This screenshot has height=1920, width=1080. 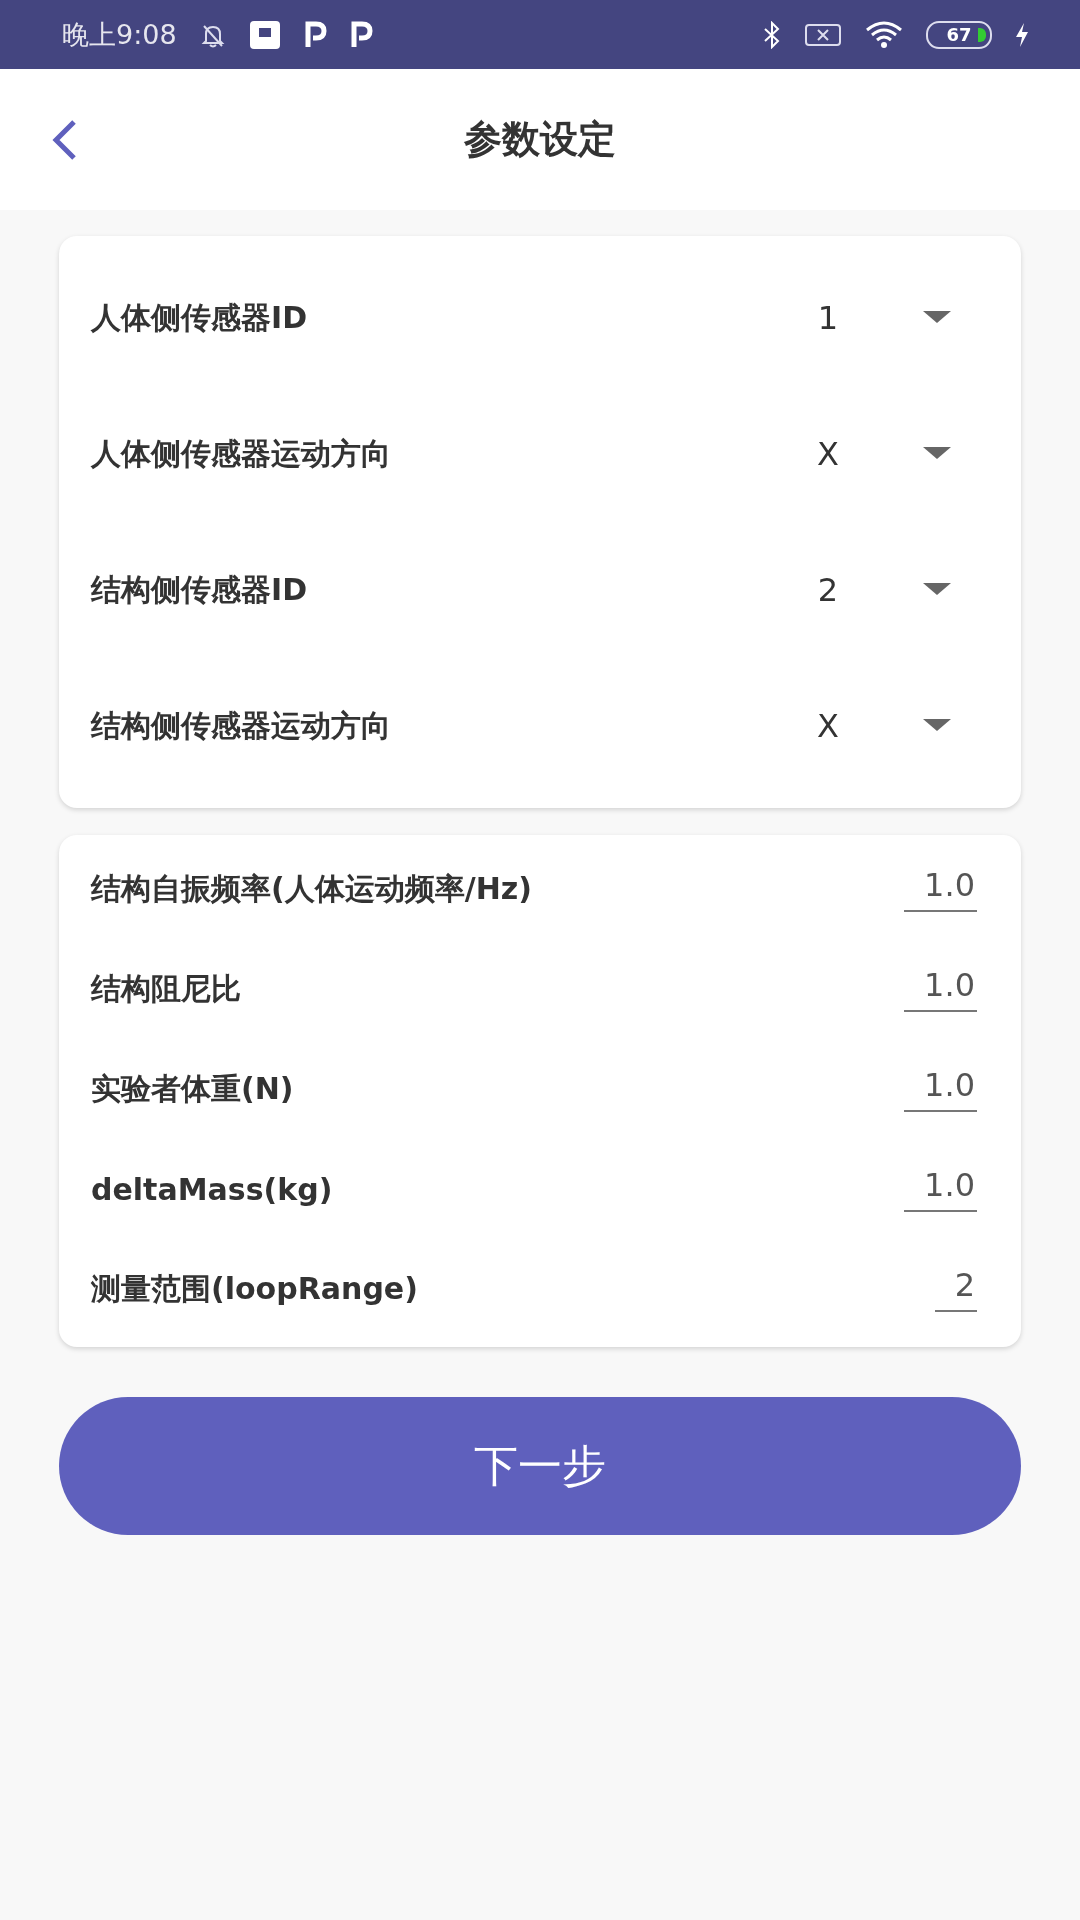 What do you see at coordinates (959, 34) in the screenshot?
I see `battery-icon: 67` at bounding box center [959, 34].